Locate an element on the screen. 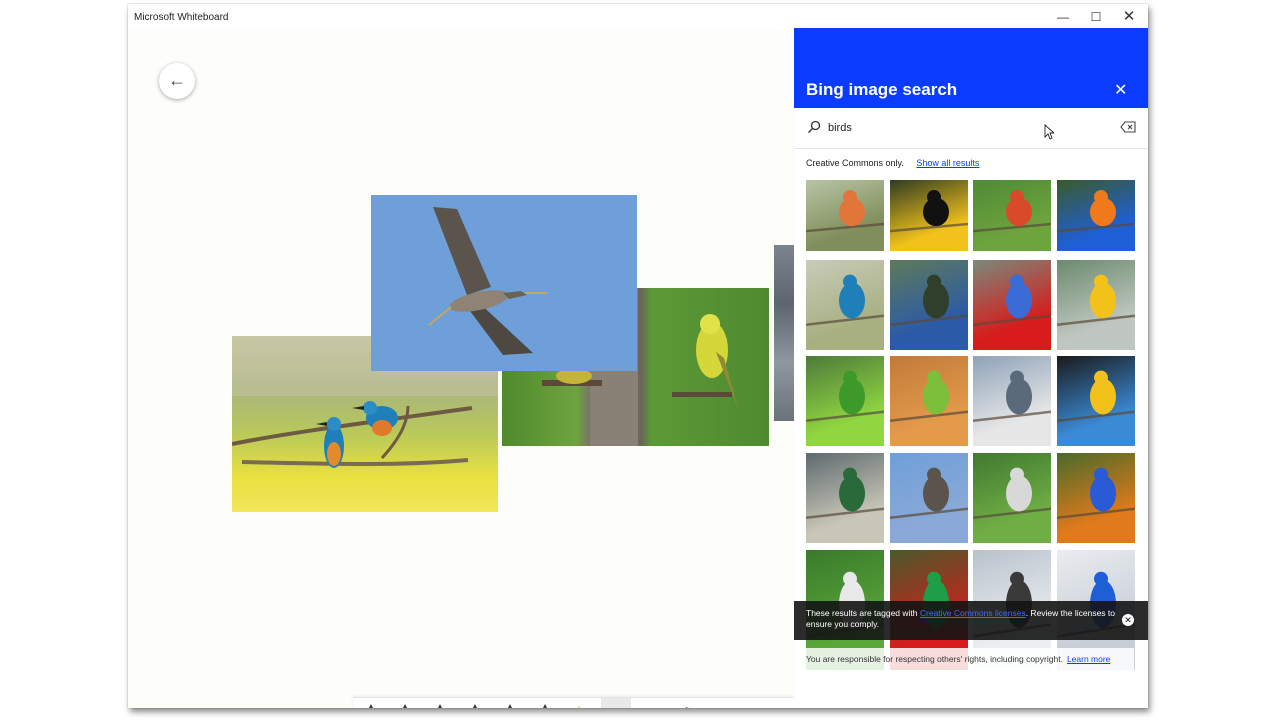 The height and width of the screenshot is (720, 1280). mouse-cursor-icon is located at coordinates (1049, 132).